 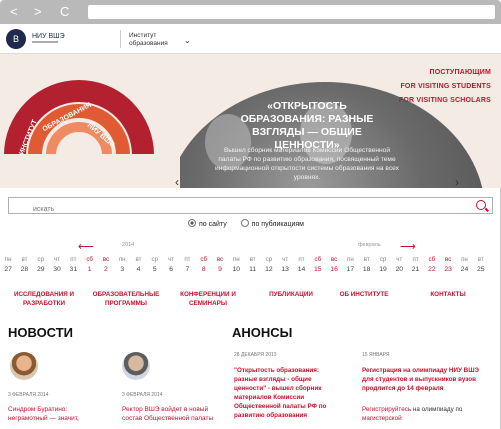 What do you see at coordinates (73, 269) in the screenshot?
I see `calendar-day: 31` at bounding box center [73, 269].